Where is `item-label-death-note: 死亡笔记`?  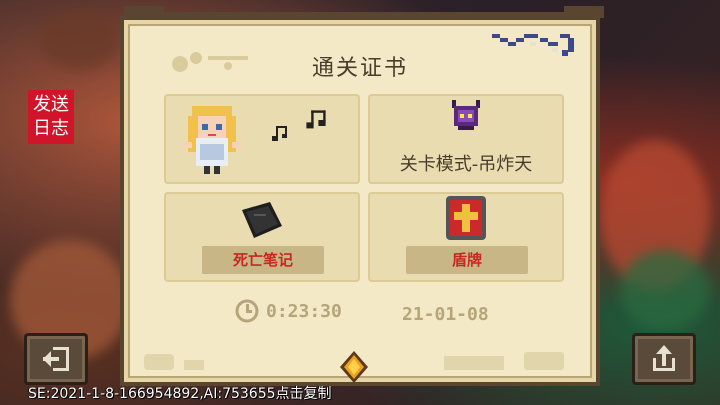 item-label-death-note: 死亡笔记 is located at coordinates (263, 260).